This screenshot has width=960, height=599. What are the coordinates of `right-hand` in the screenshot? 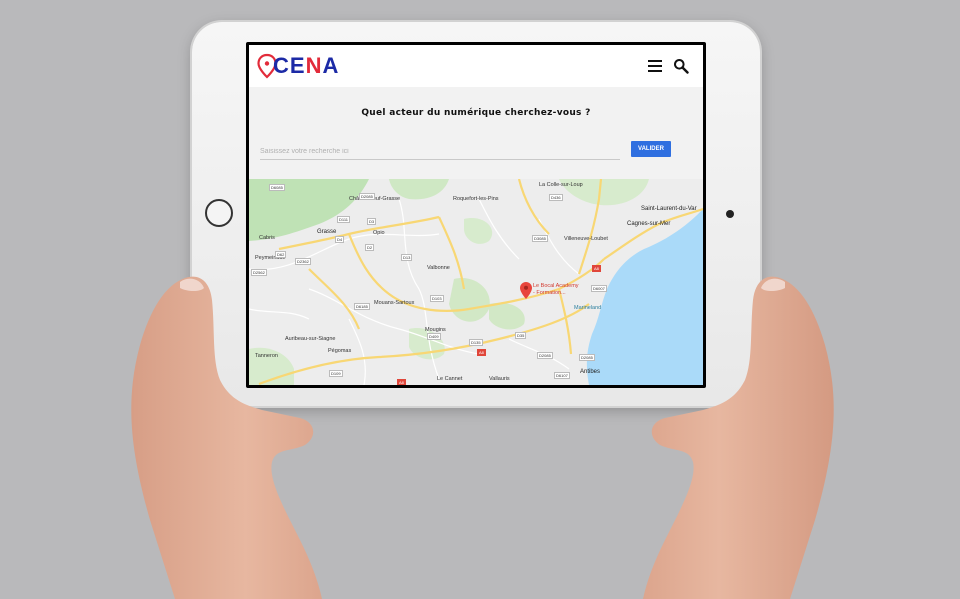 It's located at (738, 437).